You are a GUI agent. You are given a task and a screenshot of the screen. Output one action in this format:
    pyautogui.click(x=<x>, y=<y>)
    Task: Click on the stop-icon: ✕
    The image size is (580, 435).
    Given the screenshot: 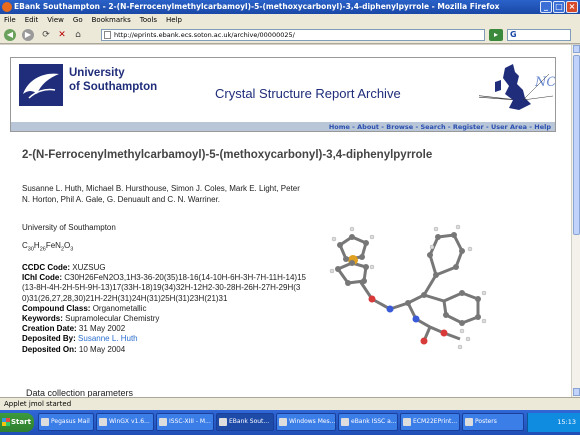 What is the action you would take?
    pyautogui.click(x=62, y=35)
    